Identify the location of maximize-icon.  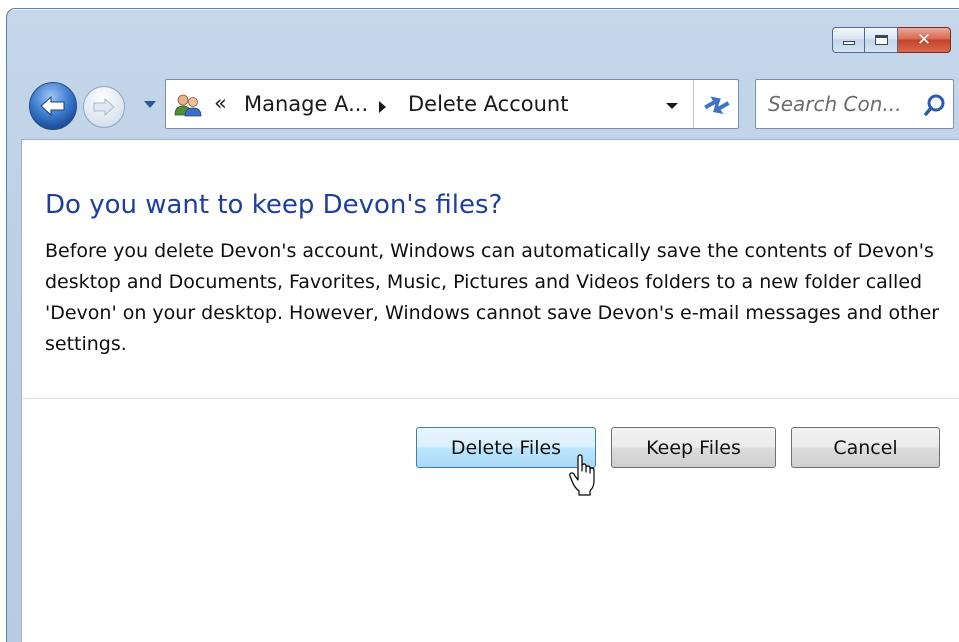
(881, 40).